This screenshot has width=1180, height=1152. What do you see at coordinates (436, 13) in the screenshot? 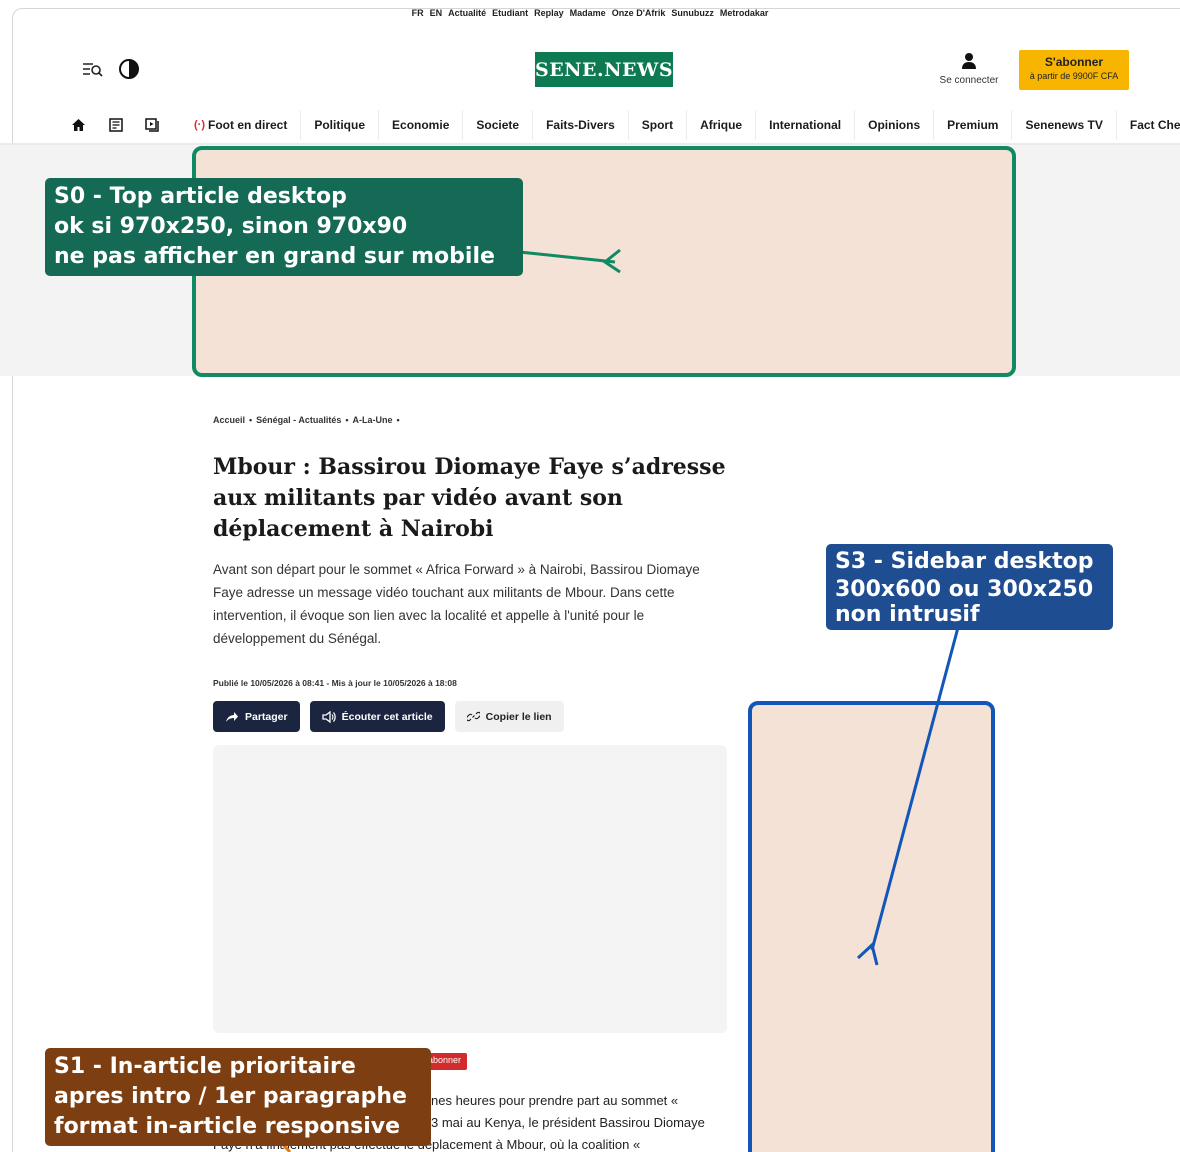
I see `lang-link: EN` at bounding box center [436, 13].